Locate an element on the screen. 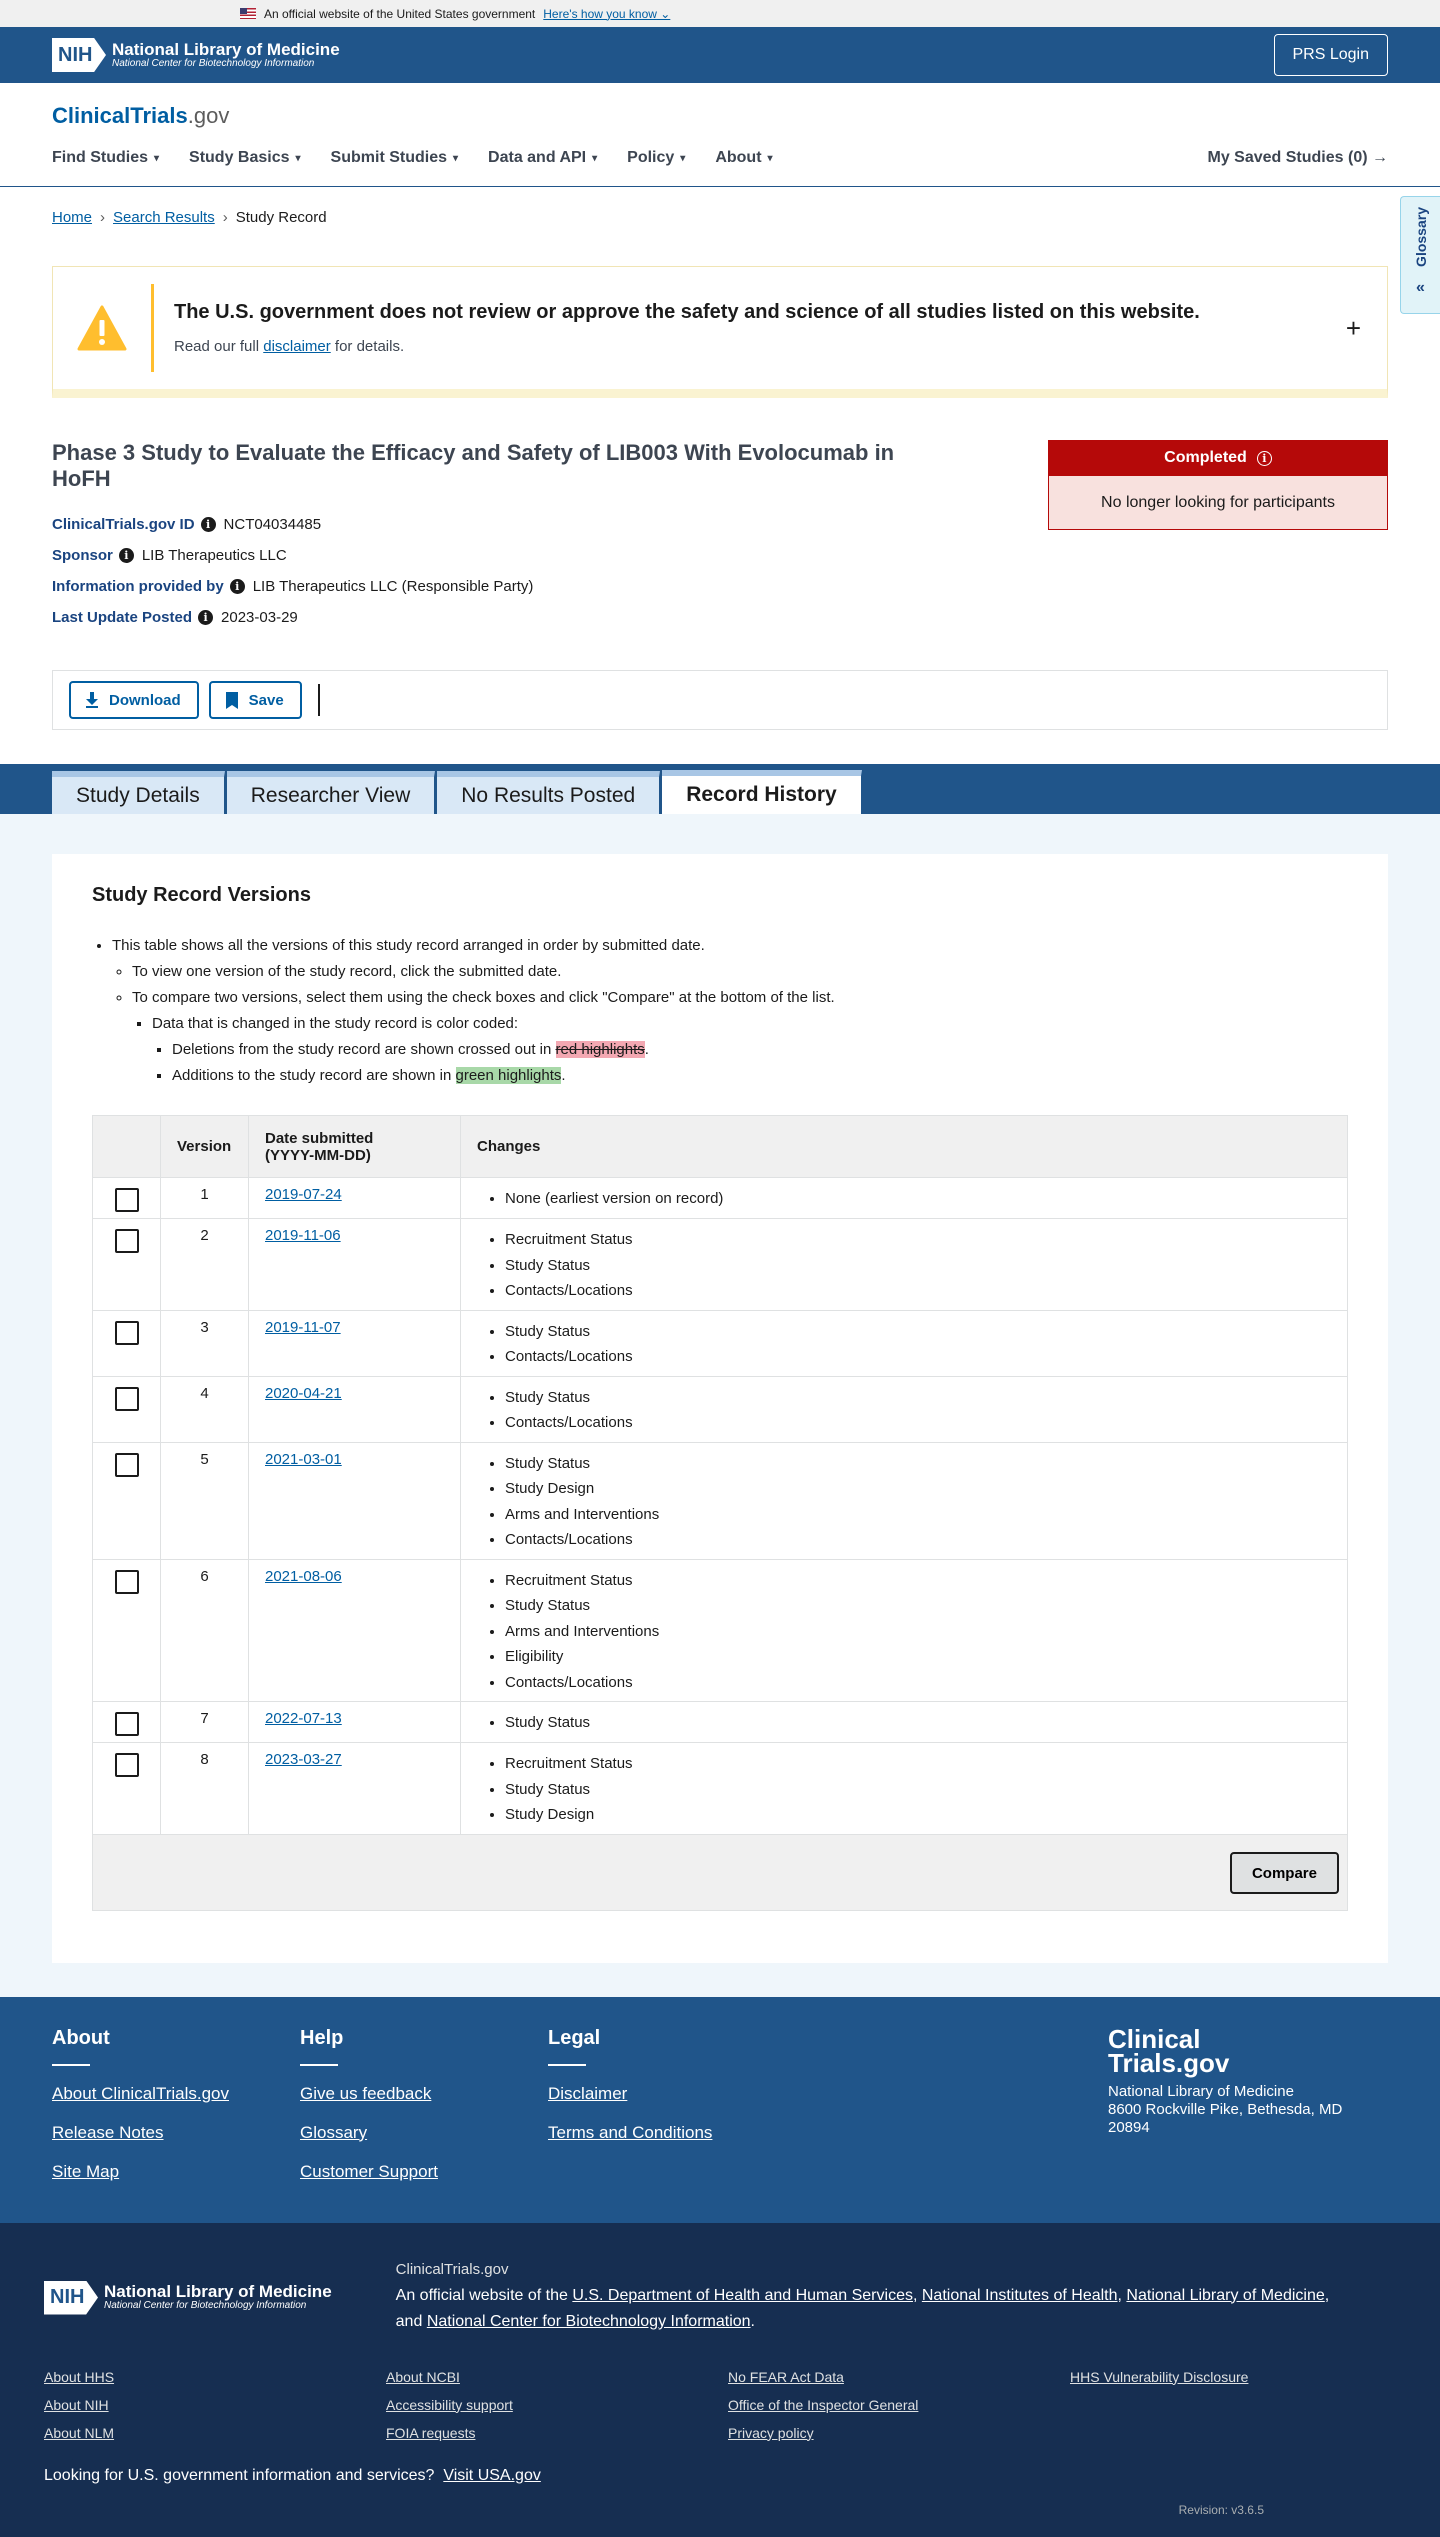 The image size is (1440, 2537). version-date-link: 2020-04-21 is located at coordinates (303, 1393).